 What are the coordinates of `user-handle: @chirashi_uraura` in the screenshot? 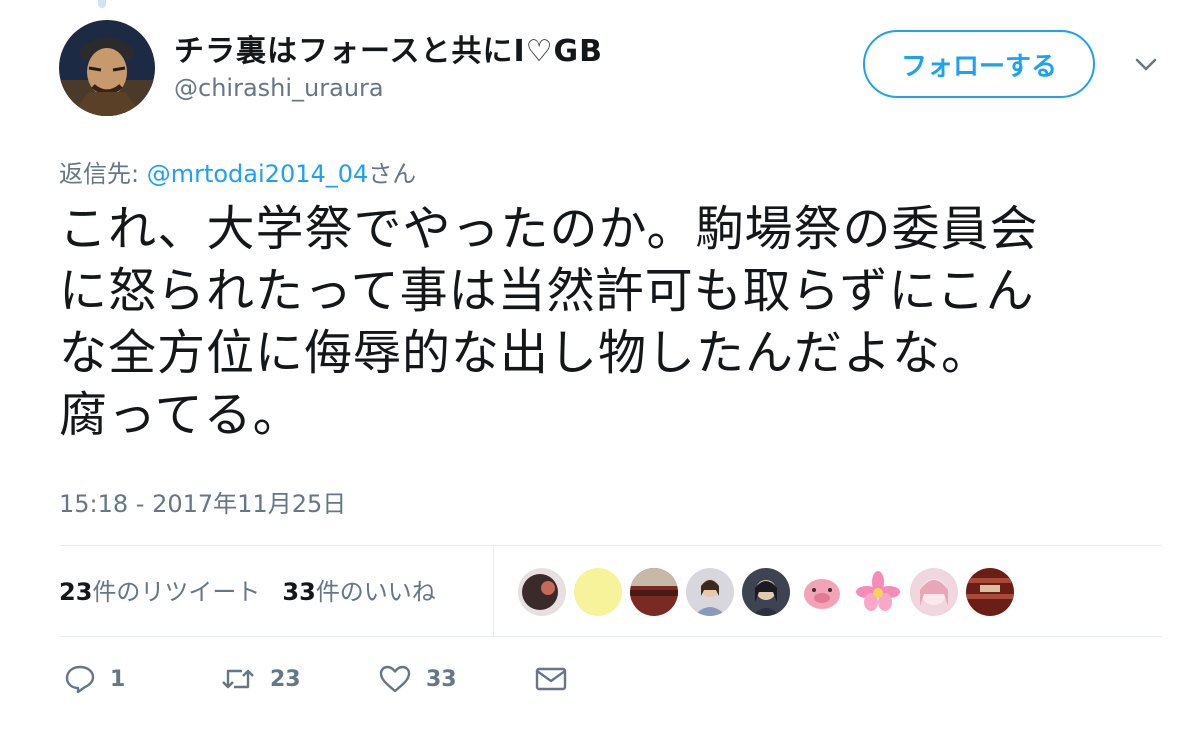 It's located at (279, 88).